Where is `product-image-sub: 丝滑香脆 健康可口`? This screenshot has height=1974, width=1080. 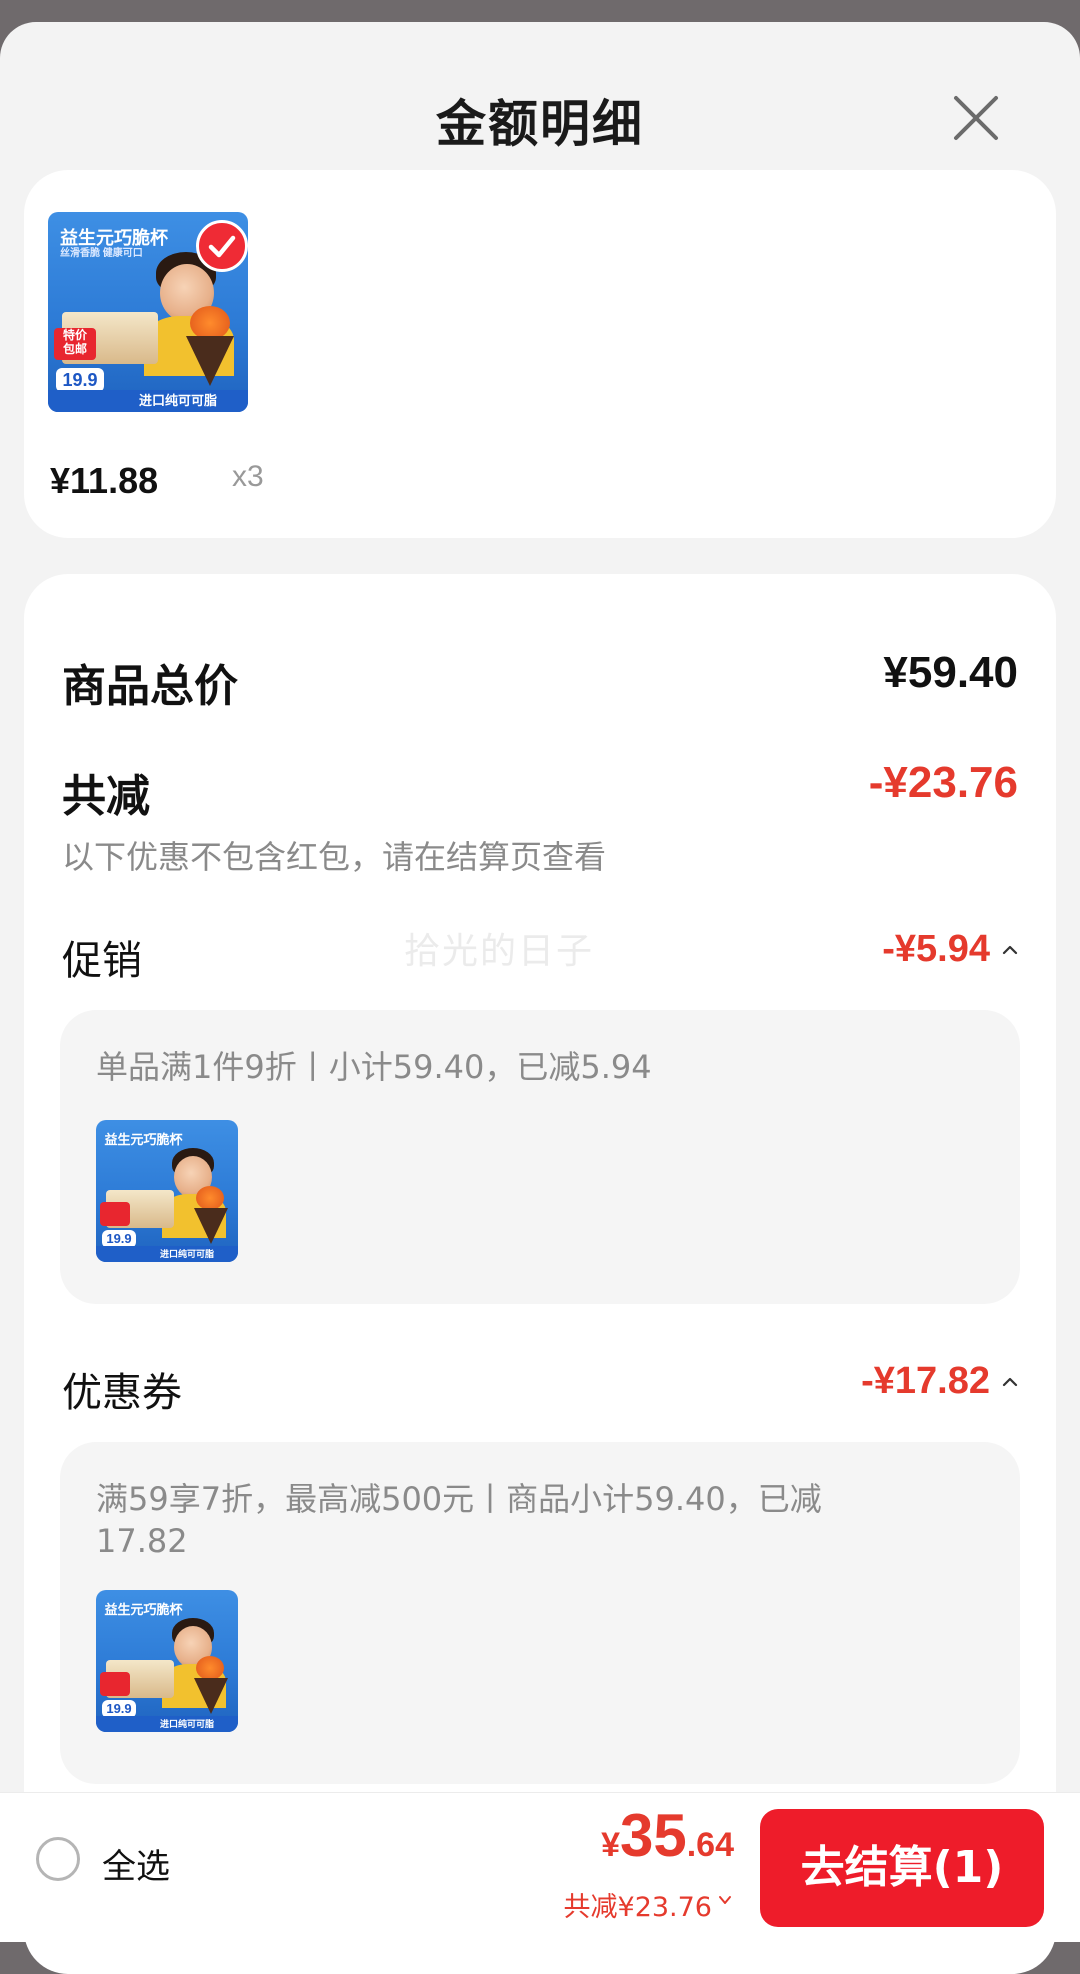
product-image-sub: 丝滑香脆 健康可口 is located at coordinates (101, 253).